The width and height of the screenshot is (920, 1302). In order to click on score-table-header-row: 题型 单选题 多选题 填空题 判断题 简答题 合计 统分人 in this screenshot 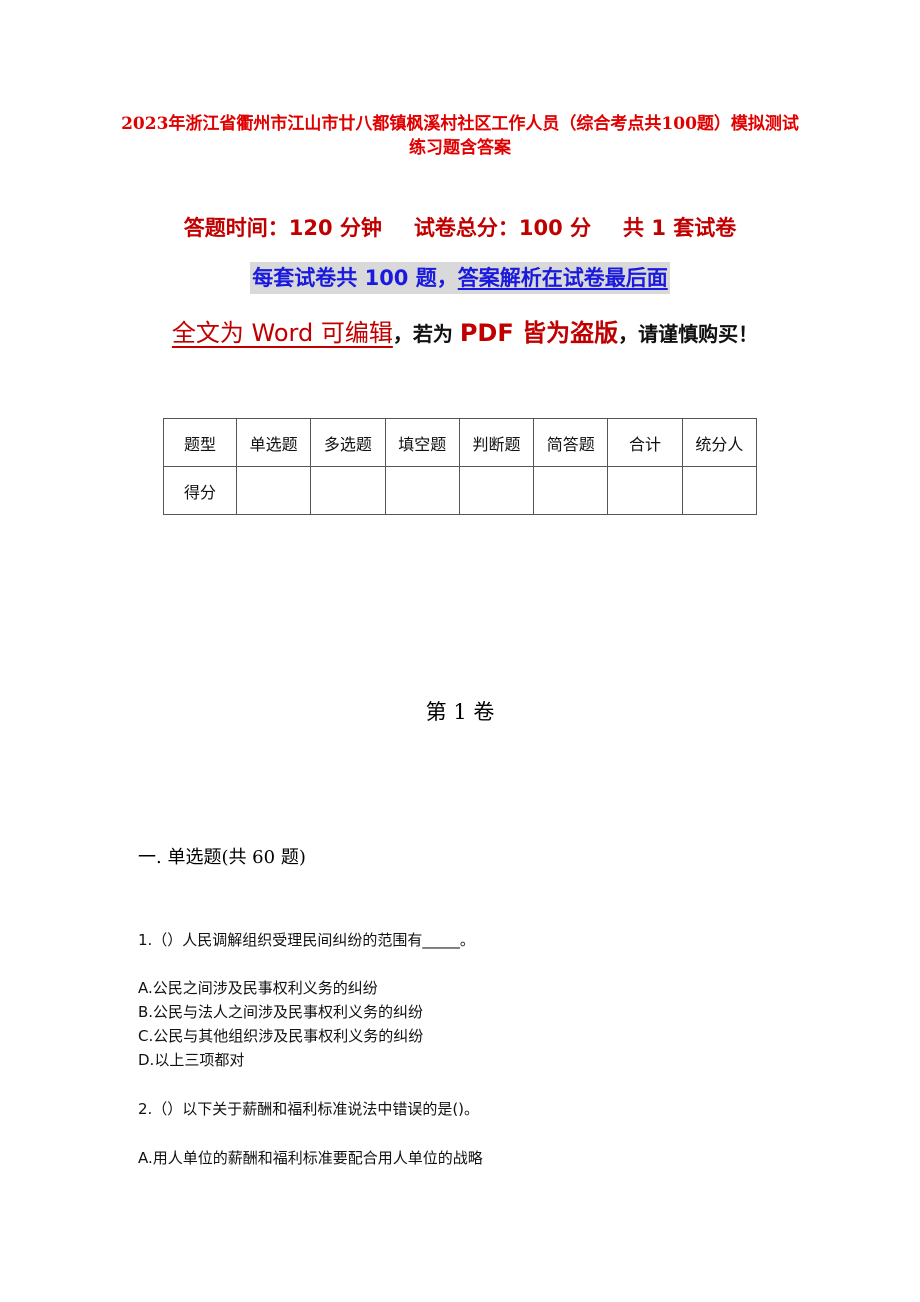, I will do `click(460, 442)`.